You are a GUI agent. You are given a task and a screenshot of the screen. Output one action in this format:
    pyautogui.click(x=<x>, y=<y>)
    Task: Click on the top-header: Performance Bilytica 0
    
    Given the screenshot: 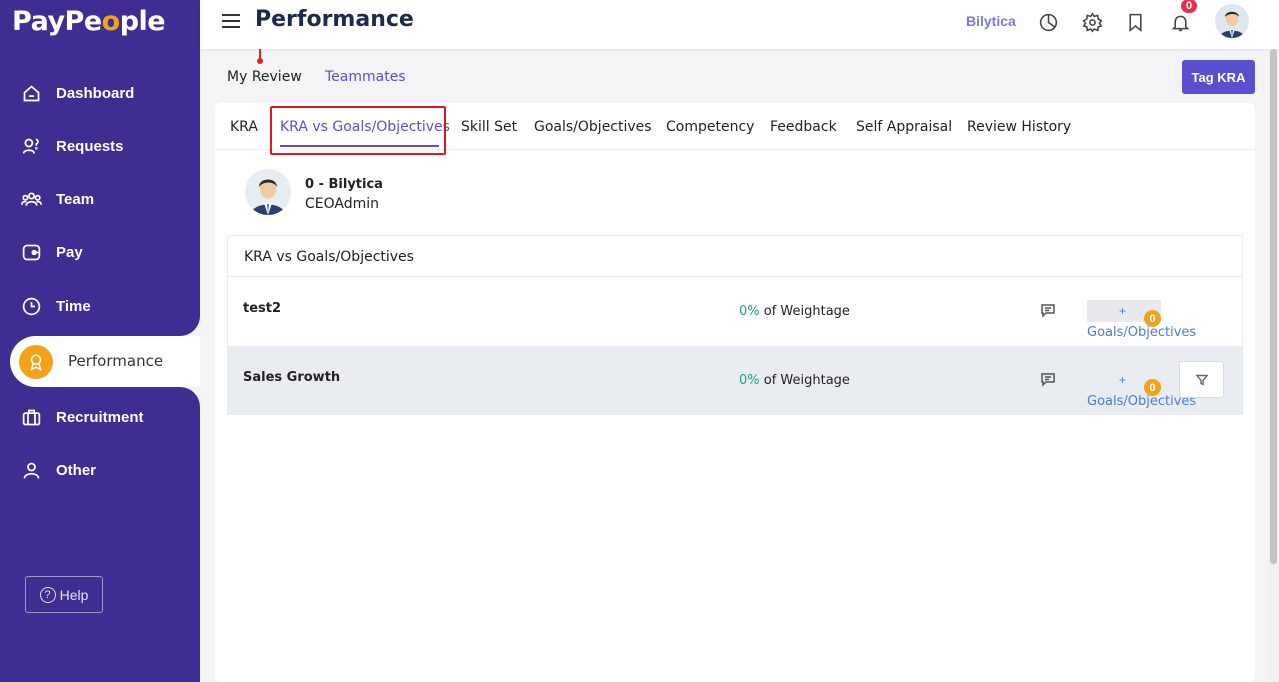 What is the action you would take?
    pyautogui.click(x=739, y=24)
    